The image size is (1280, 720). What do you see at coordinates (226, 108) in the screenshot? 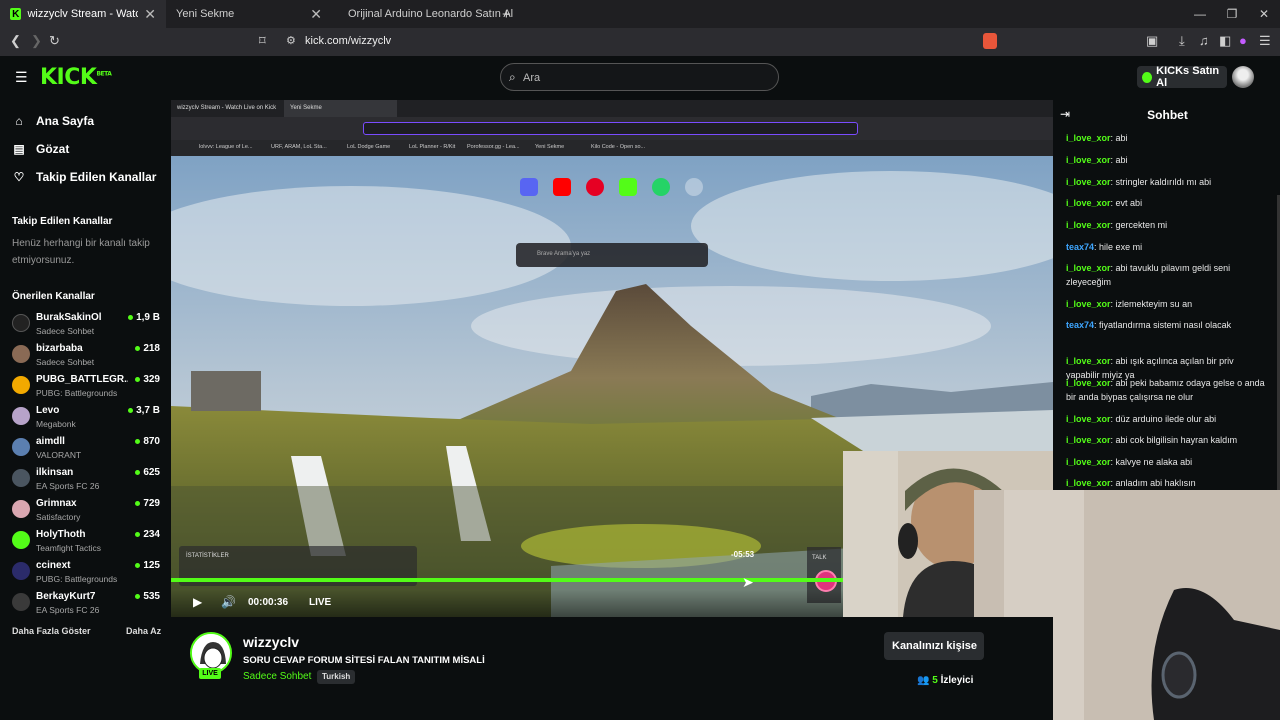
I see `stream-tab: wizzyclv Stream - Watch Live on Kick` at bounding box center [226, 108].